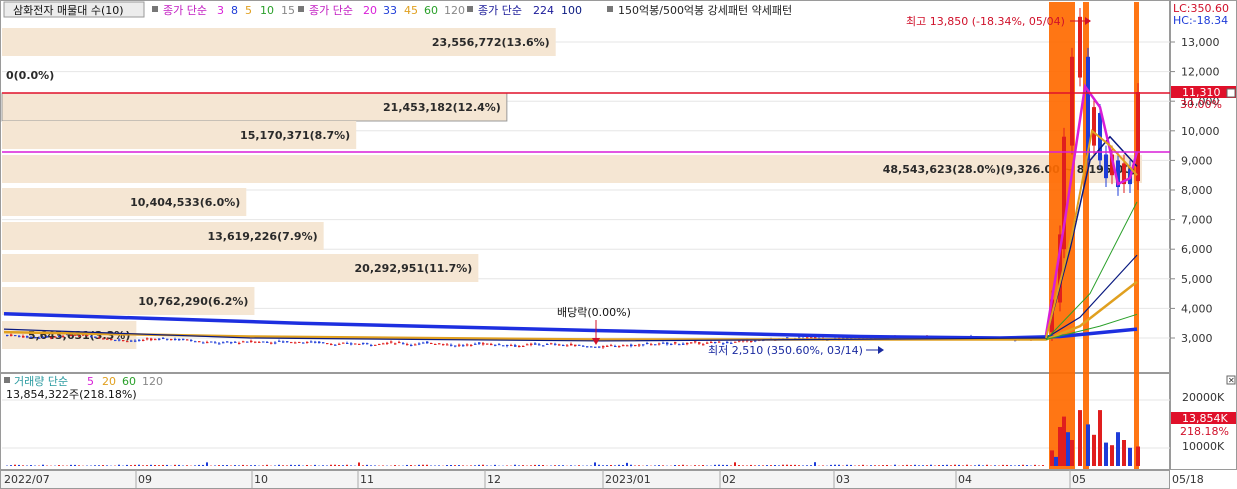 The image size is (1237, 489). Describe the element at coordinates (1200, 72) in the screenshot. I see `y-tick-label: 12,000` at that location.